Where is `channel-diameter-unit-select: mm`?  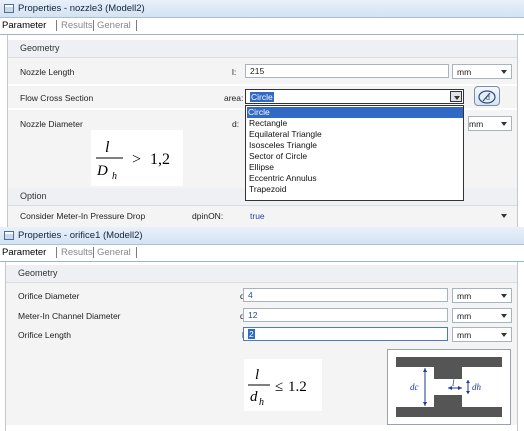
channel-diameter-unit-select: mm is located at coordinates (482, 315).